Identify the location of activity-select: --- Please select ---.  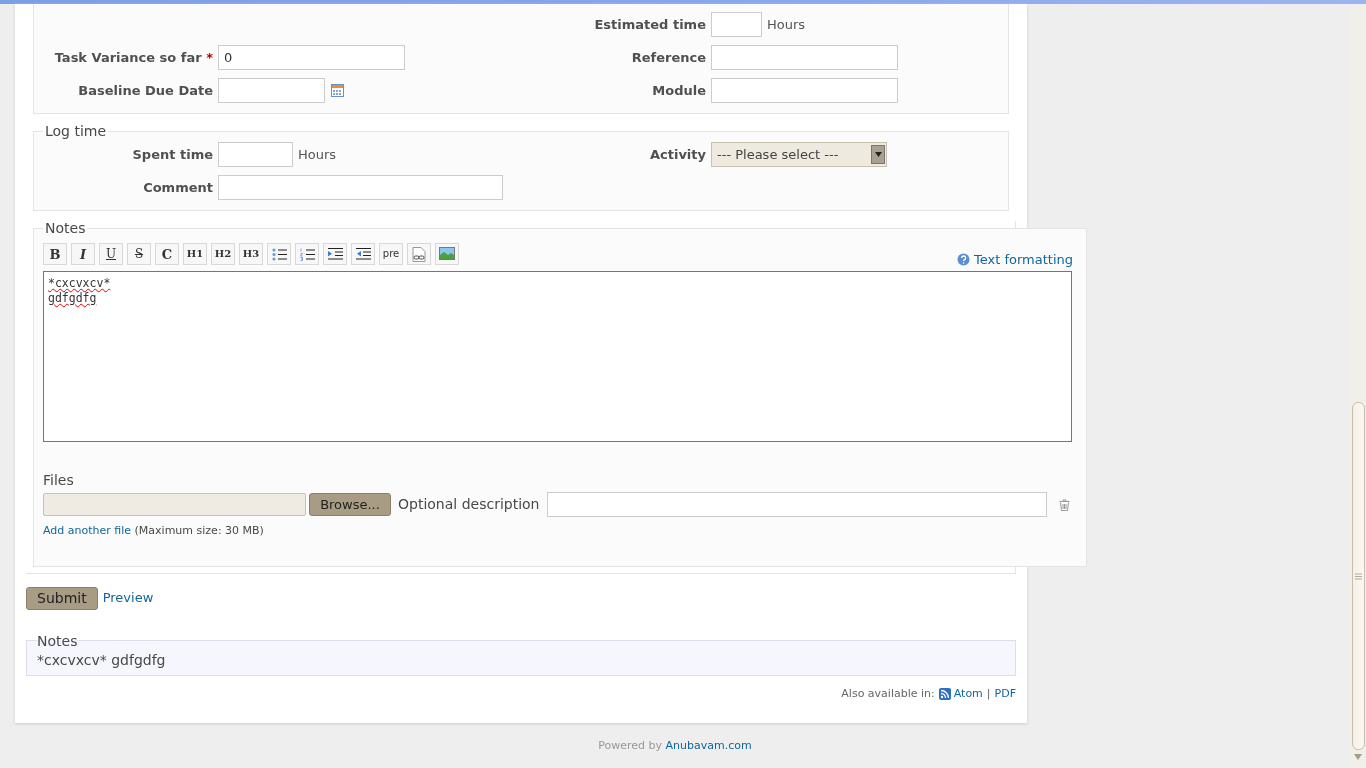
(799, 154).